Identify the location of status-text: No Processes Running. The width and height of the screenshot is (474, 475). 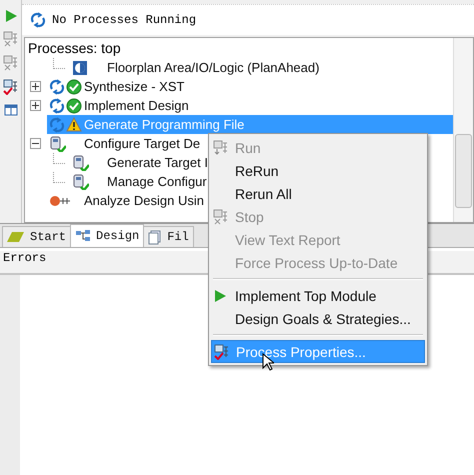
(124, 20).